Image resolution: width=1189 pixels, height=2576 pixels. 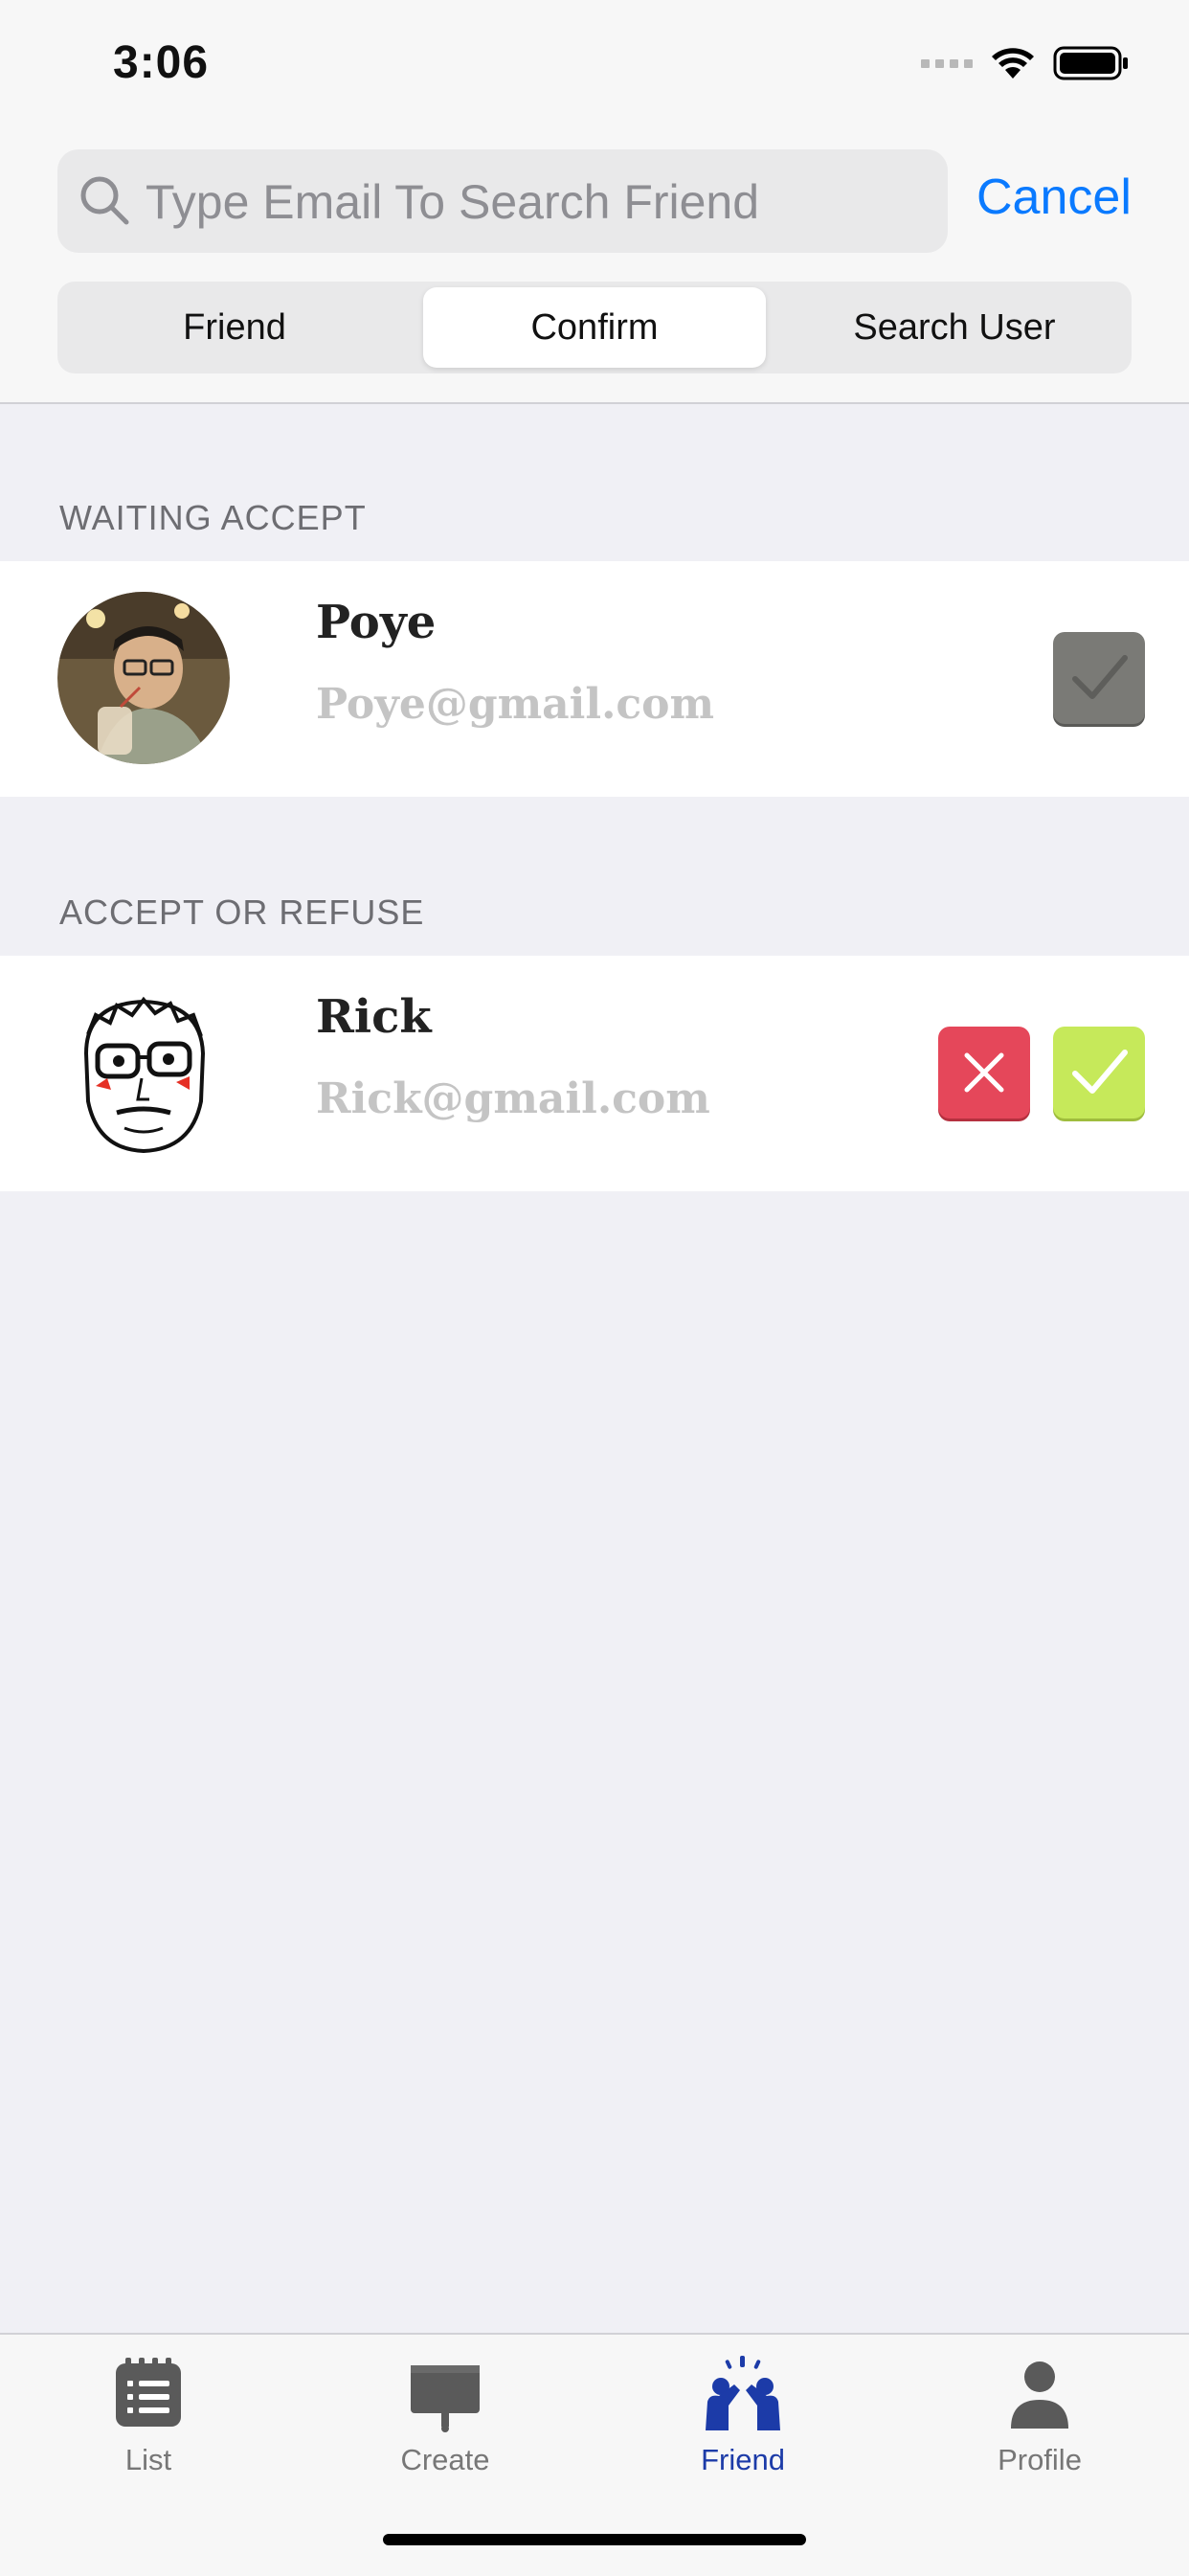 I want to click on list-item-request: Rick Rick@gmail.com, so click(x=594, y=1073).